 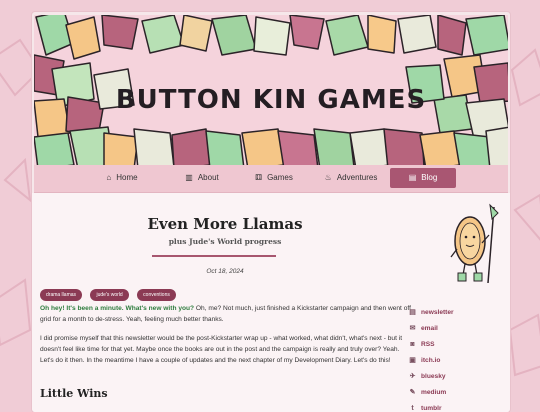 What do you see at coordinates (280, 177) in the screenshot?
I see `nav-label: Games` at bounding box center [280, 177].